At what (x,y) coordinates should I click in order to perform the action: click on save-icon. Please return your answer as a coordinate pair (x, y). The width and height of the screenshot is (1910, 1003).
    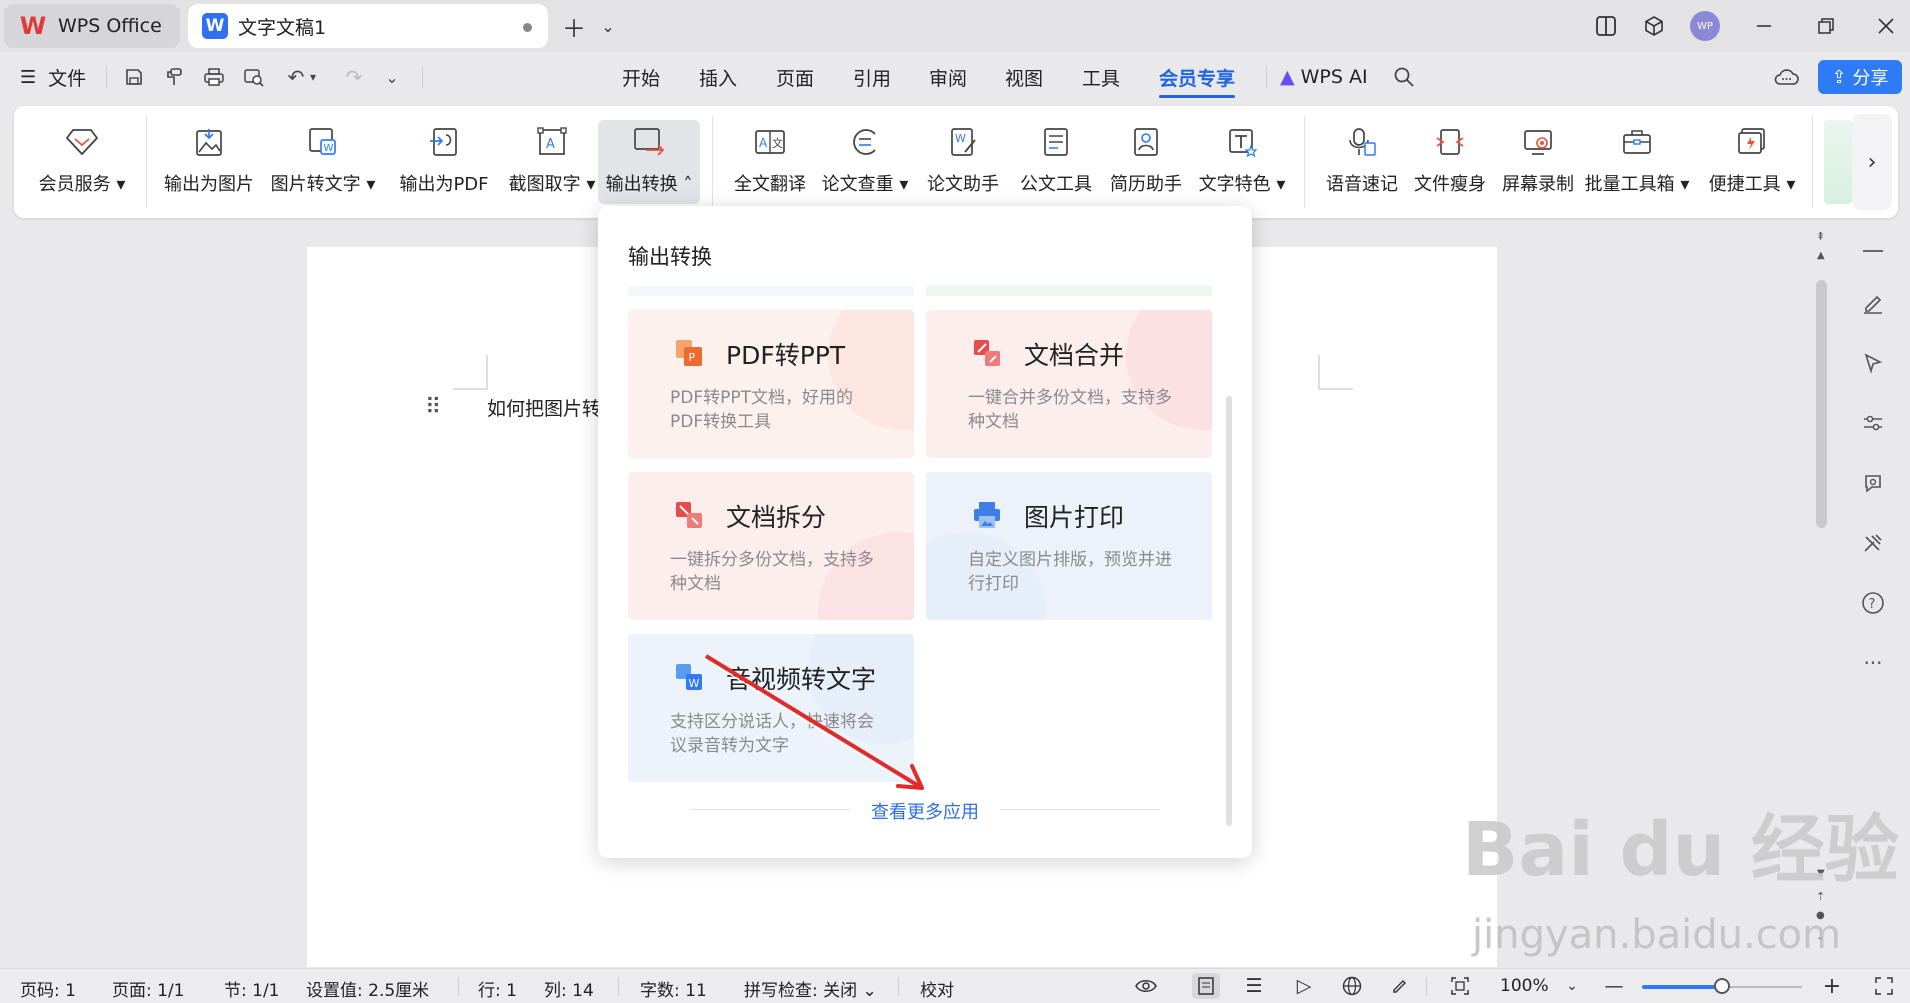
    Looking at the image, I should click on (134, 77).